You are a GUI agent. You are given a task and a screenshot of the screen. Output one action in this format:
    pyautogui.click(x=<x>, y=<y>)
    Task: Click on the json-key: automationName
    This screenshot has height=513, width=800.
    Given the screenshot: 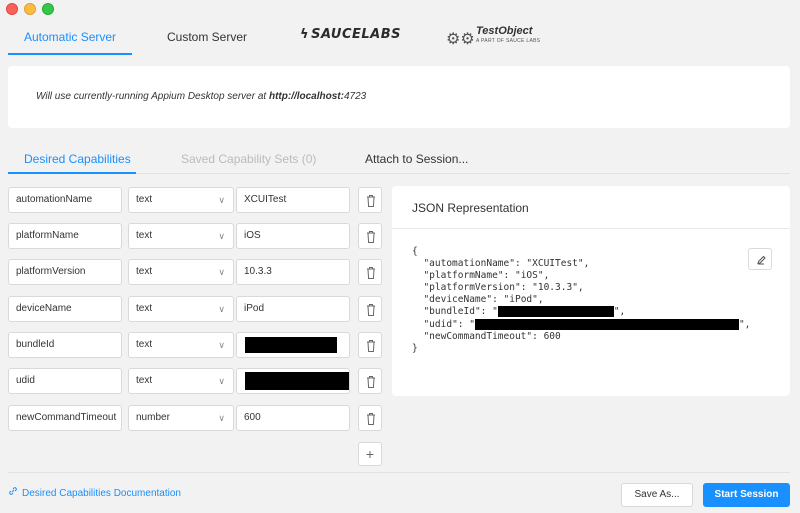 What is the action you would take?
    pyautogui.click(x=469, y=264)
    